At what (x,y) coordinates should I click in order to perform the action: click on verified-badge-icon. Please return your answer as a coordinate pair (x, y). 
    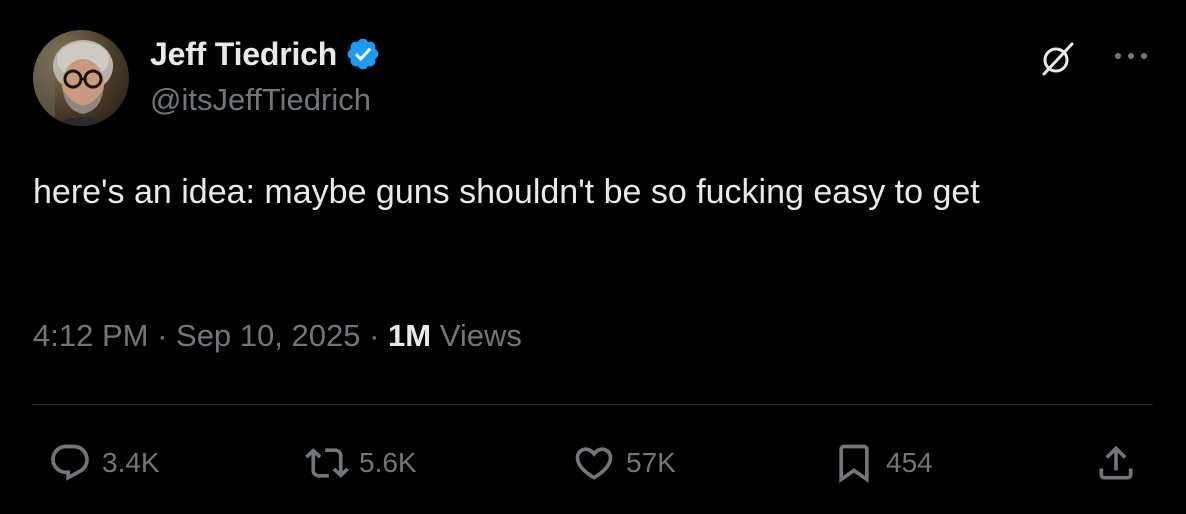
    Looking at the image, I should click on (363, 54).